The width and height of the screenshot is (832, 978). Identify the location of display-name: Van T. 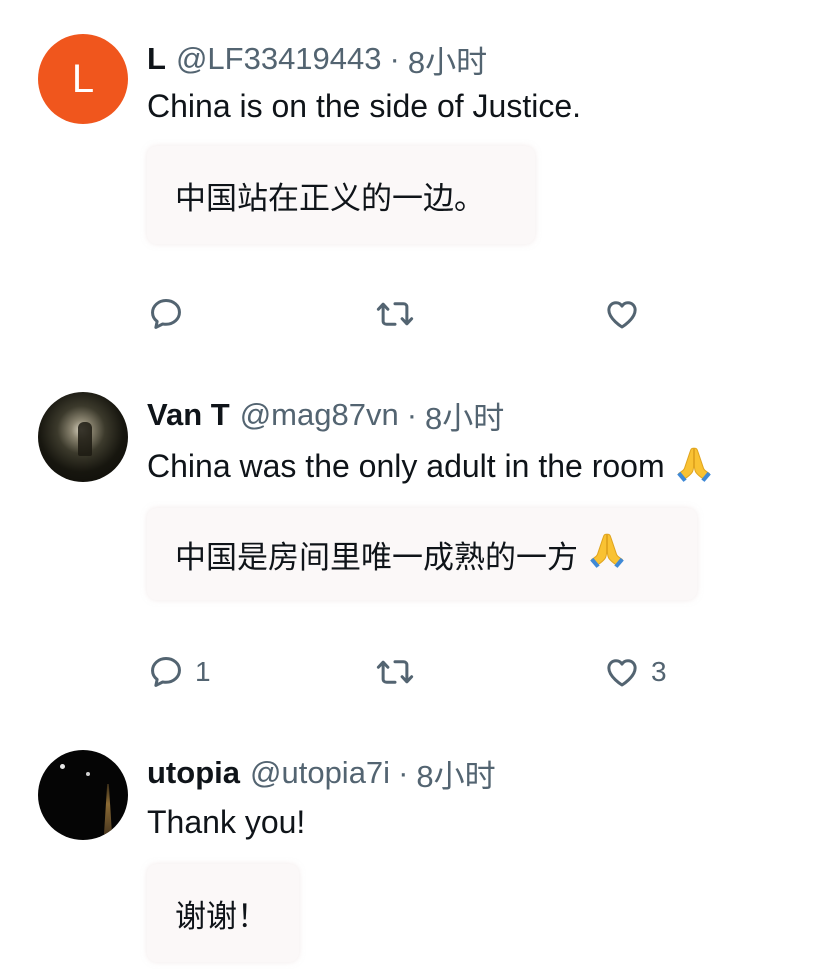
(188, 415).